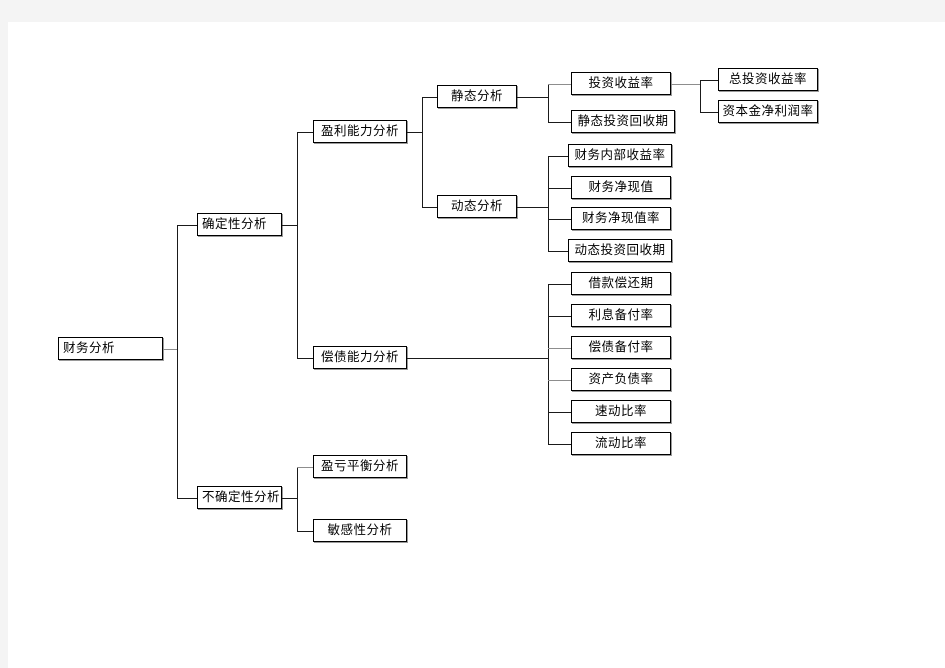  I want to click on connector-static-stub, so click(532, 97).